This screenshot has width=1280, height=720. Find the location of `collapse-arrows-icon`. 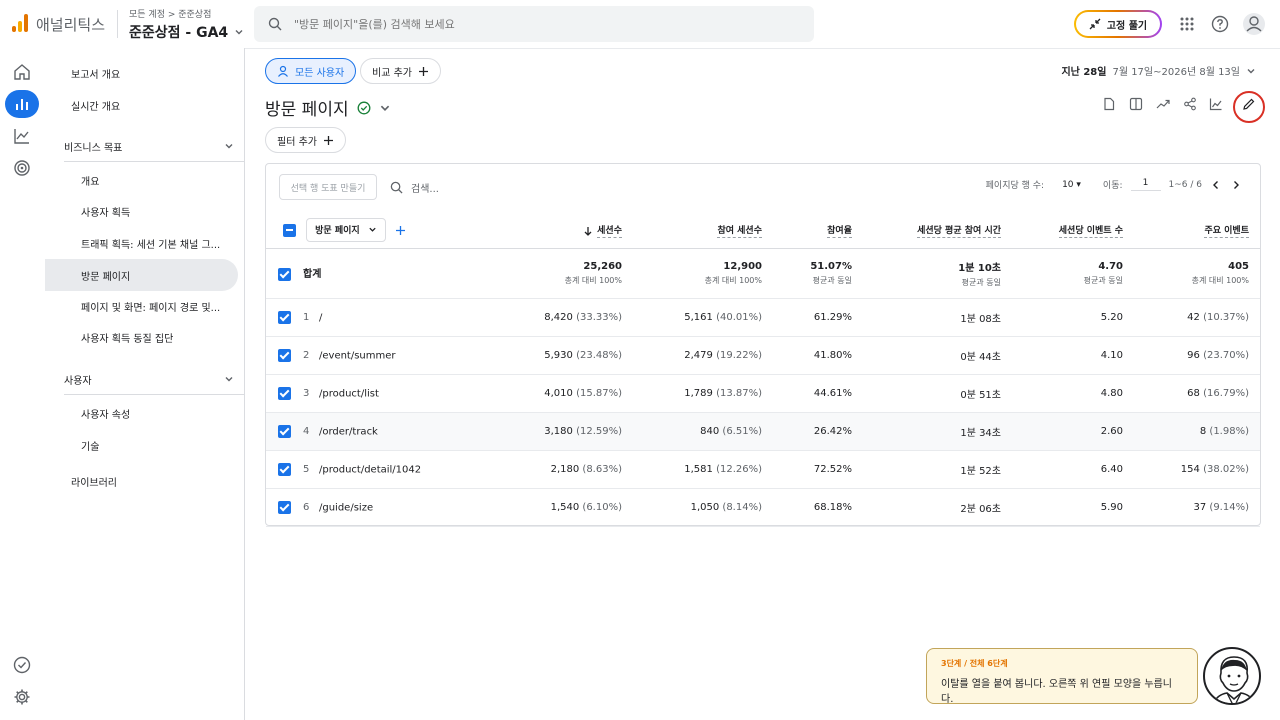

collapse-arrows-icon is located at coordinates (1095, 24).